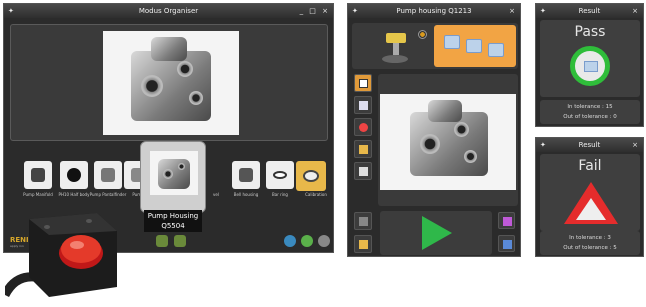 This screenshot has height=307, width=646. Describe the element at coordinates (394, 47) in the screenshot. I see `probe-icon` at that location.